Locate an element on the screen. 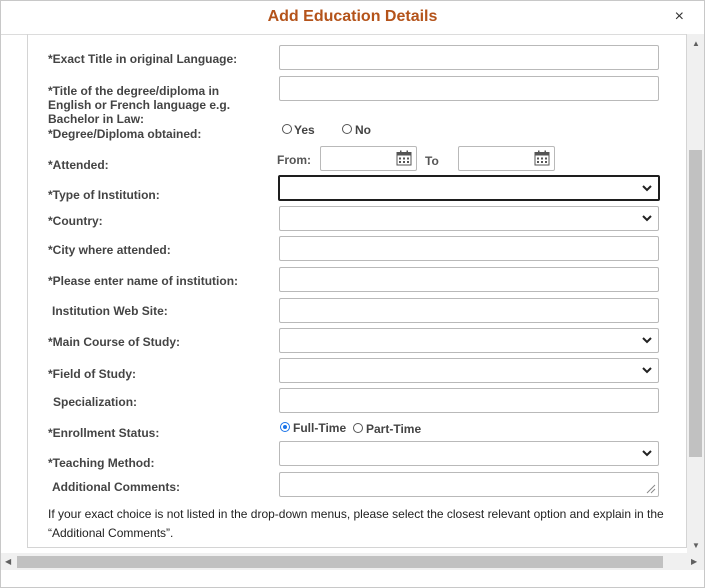  attended-label: *Attended: is located at coordinates (78, 165).